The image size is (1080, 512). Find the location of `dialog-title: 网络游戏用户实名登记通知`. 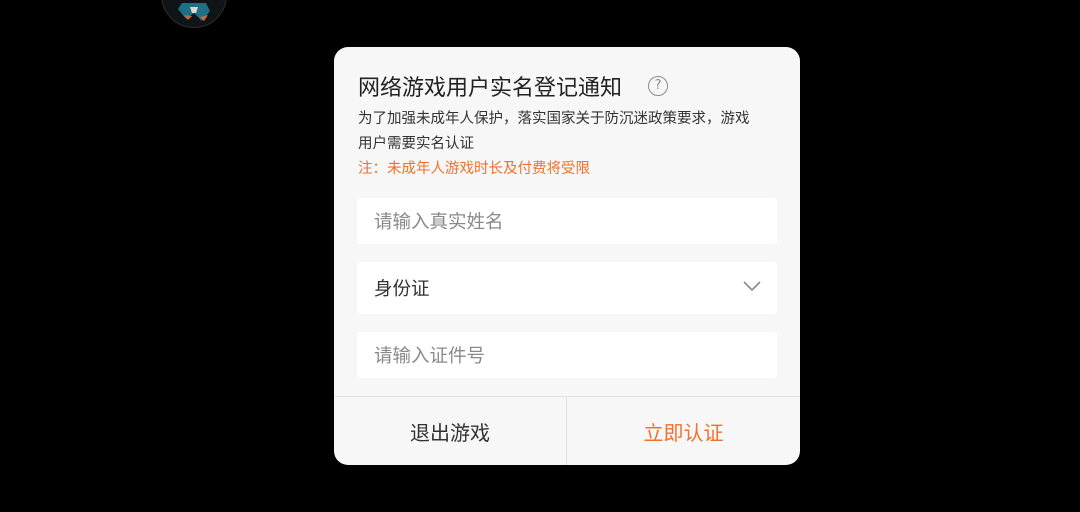

dialog-title: 网络游戏用户实名登记通知 is located at coordinates (490, 88).